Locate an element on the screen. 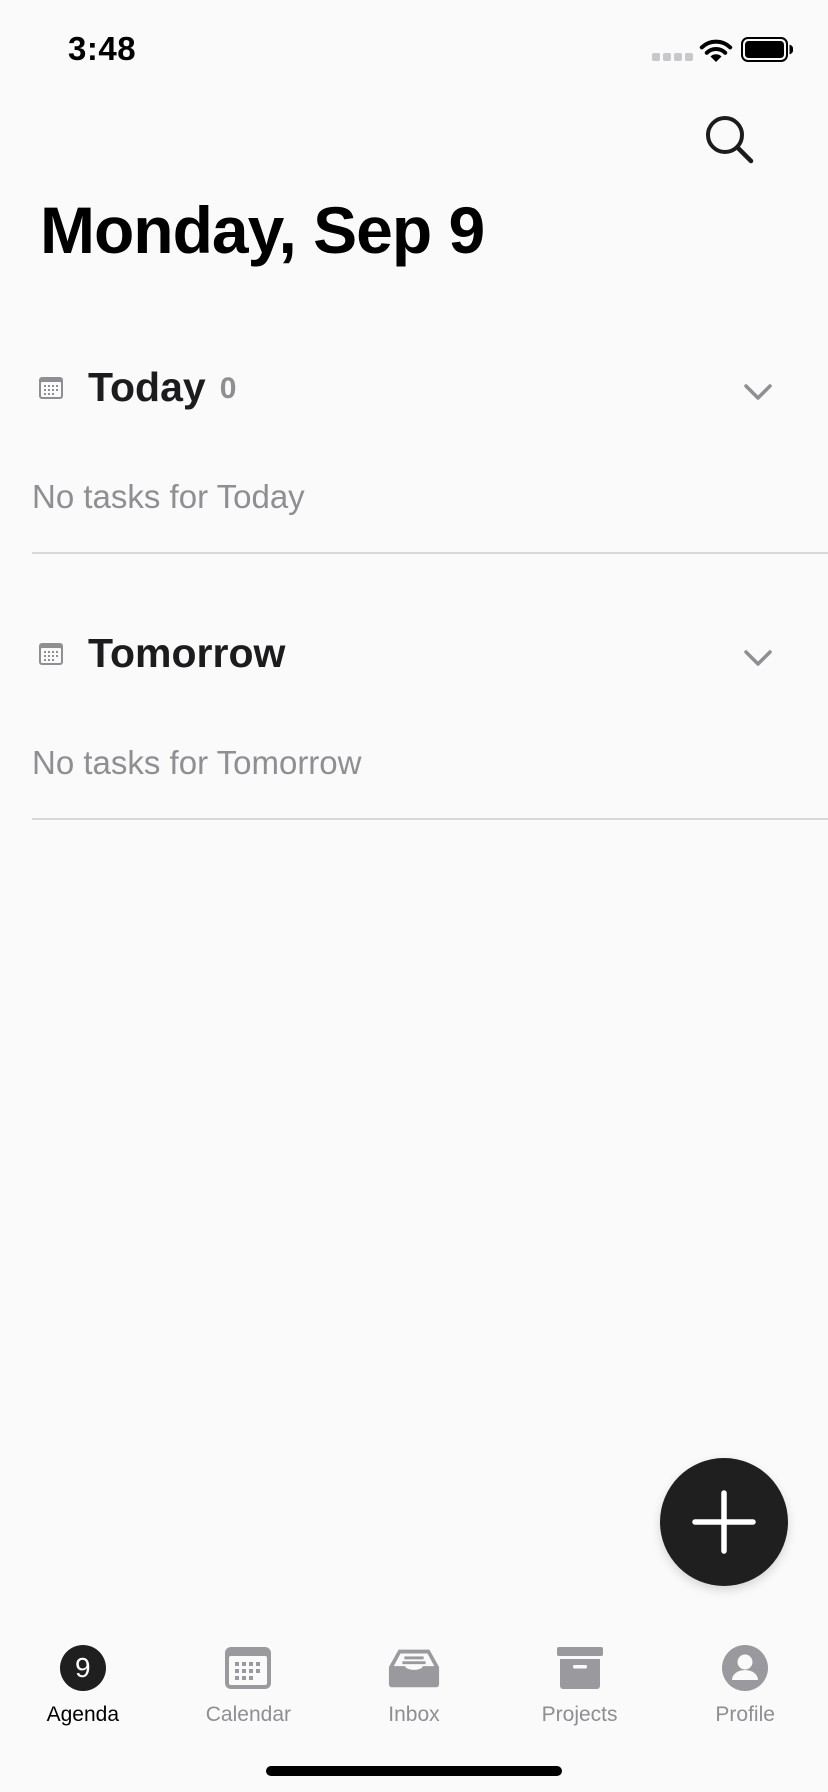  wifi-icon is located at coordinates (716, 50).